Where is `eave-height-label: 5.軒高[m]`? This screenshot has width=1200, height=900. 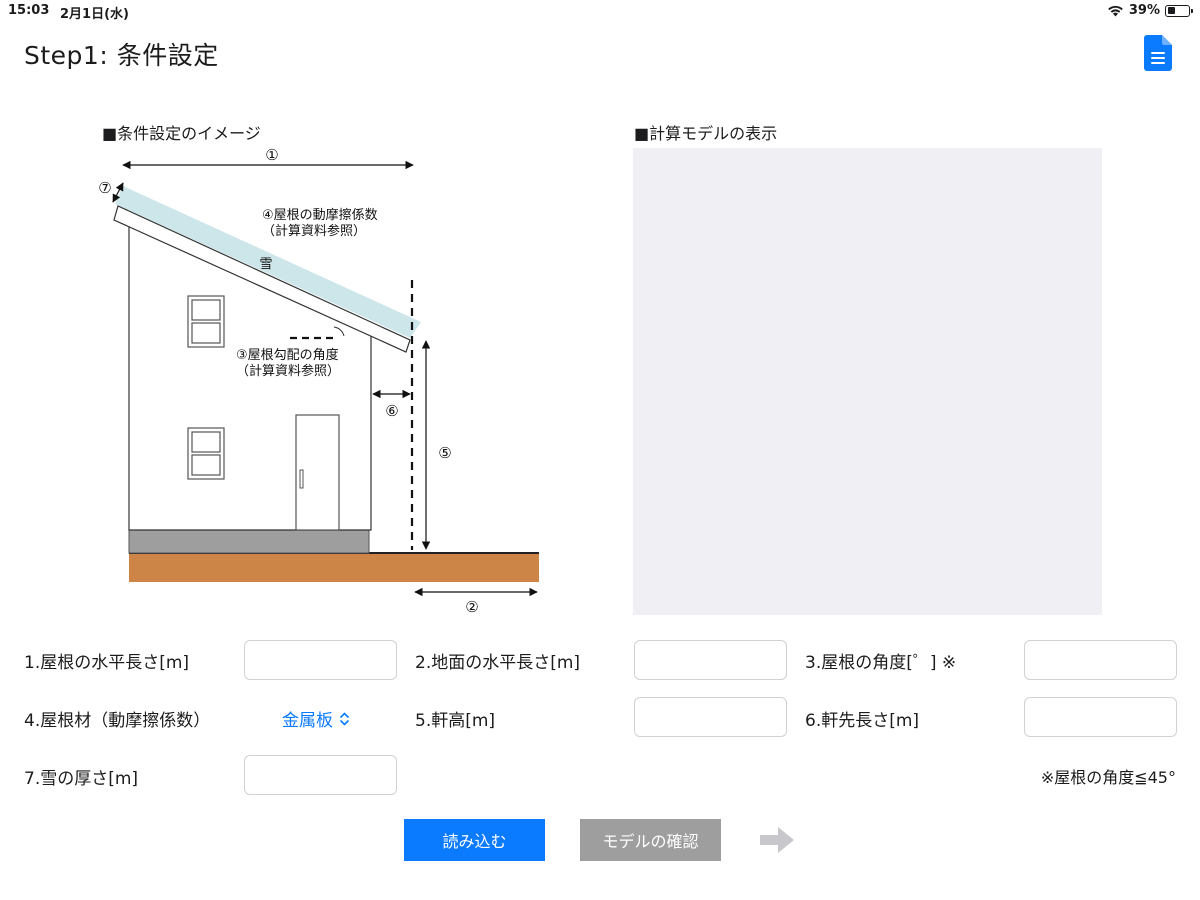
eave-height-label: 5.軒高[m] is located at coordinates (455, 721).